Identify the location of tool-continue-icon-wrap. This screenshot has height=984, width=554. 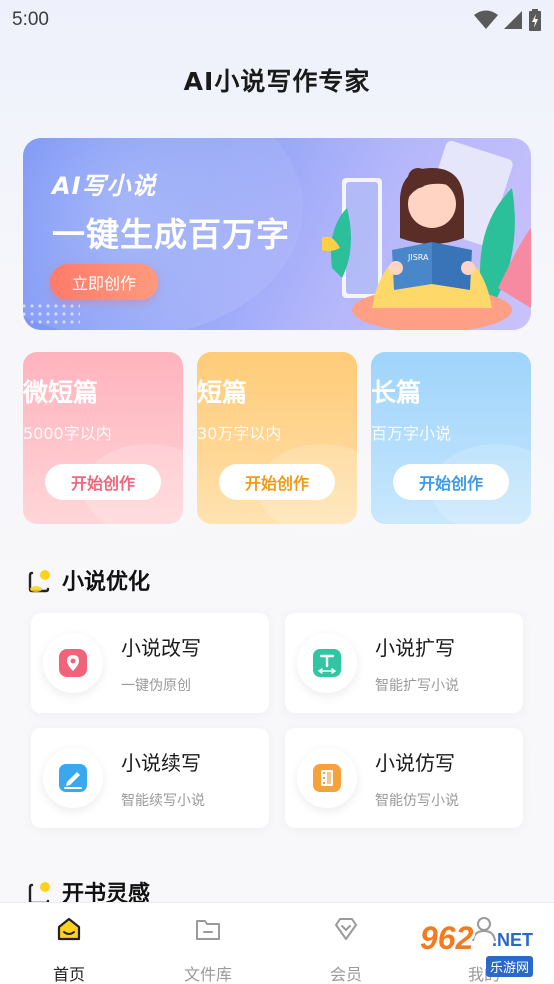
(73, 778).